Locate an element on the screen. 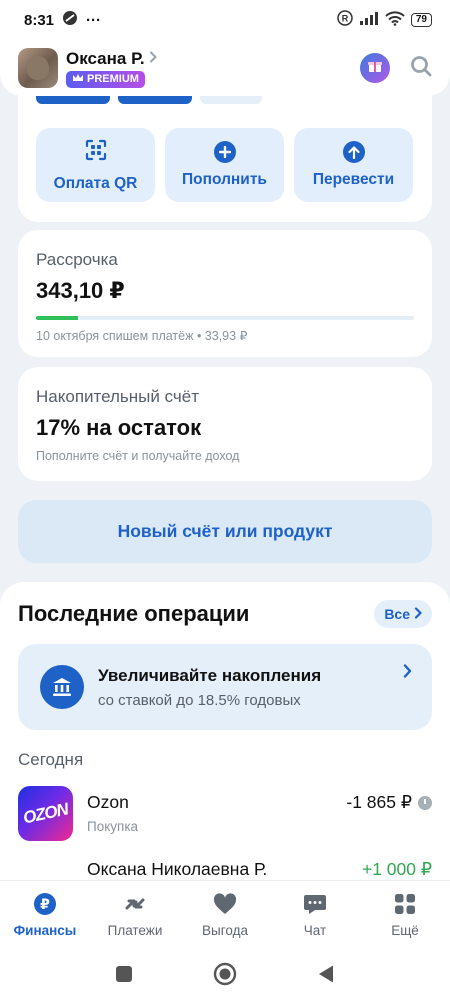 Image resolution: width=450 pixels, height=1000 pixels. nav-chat: Чат is located at coordinates (315, 914).